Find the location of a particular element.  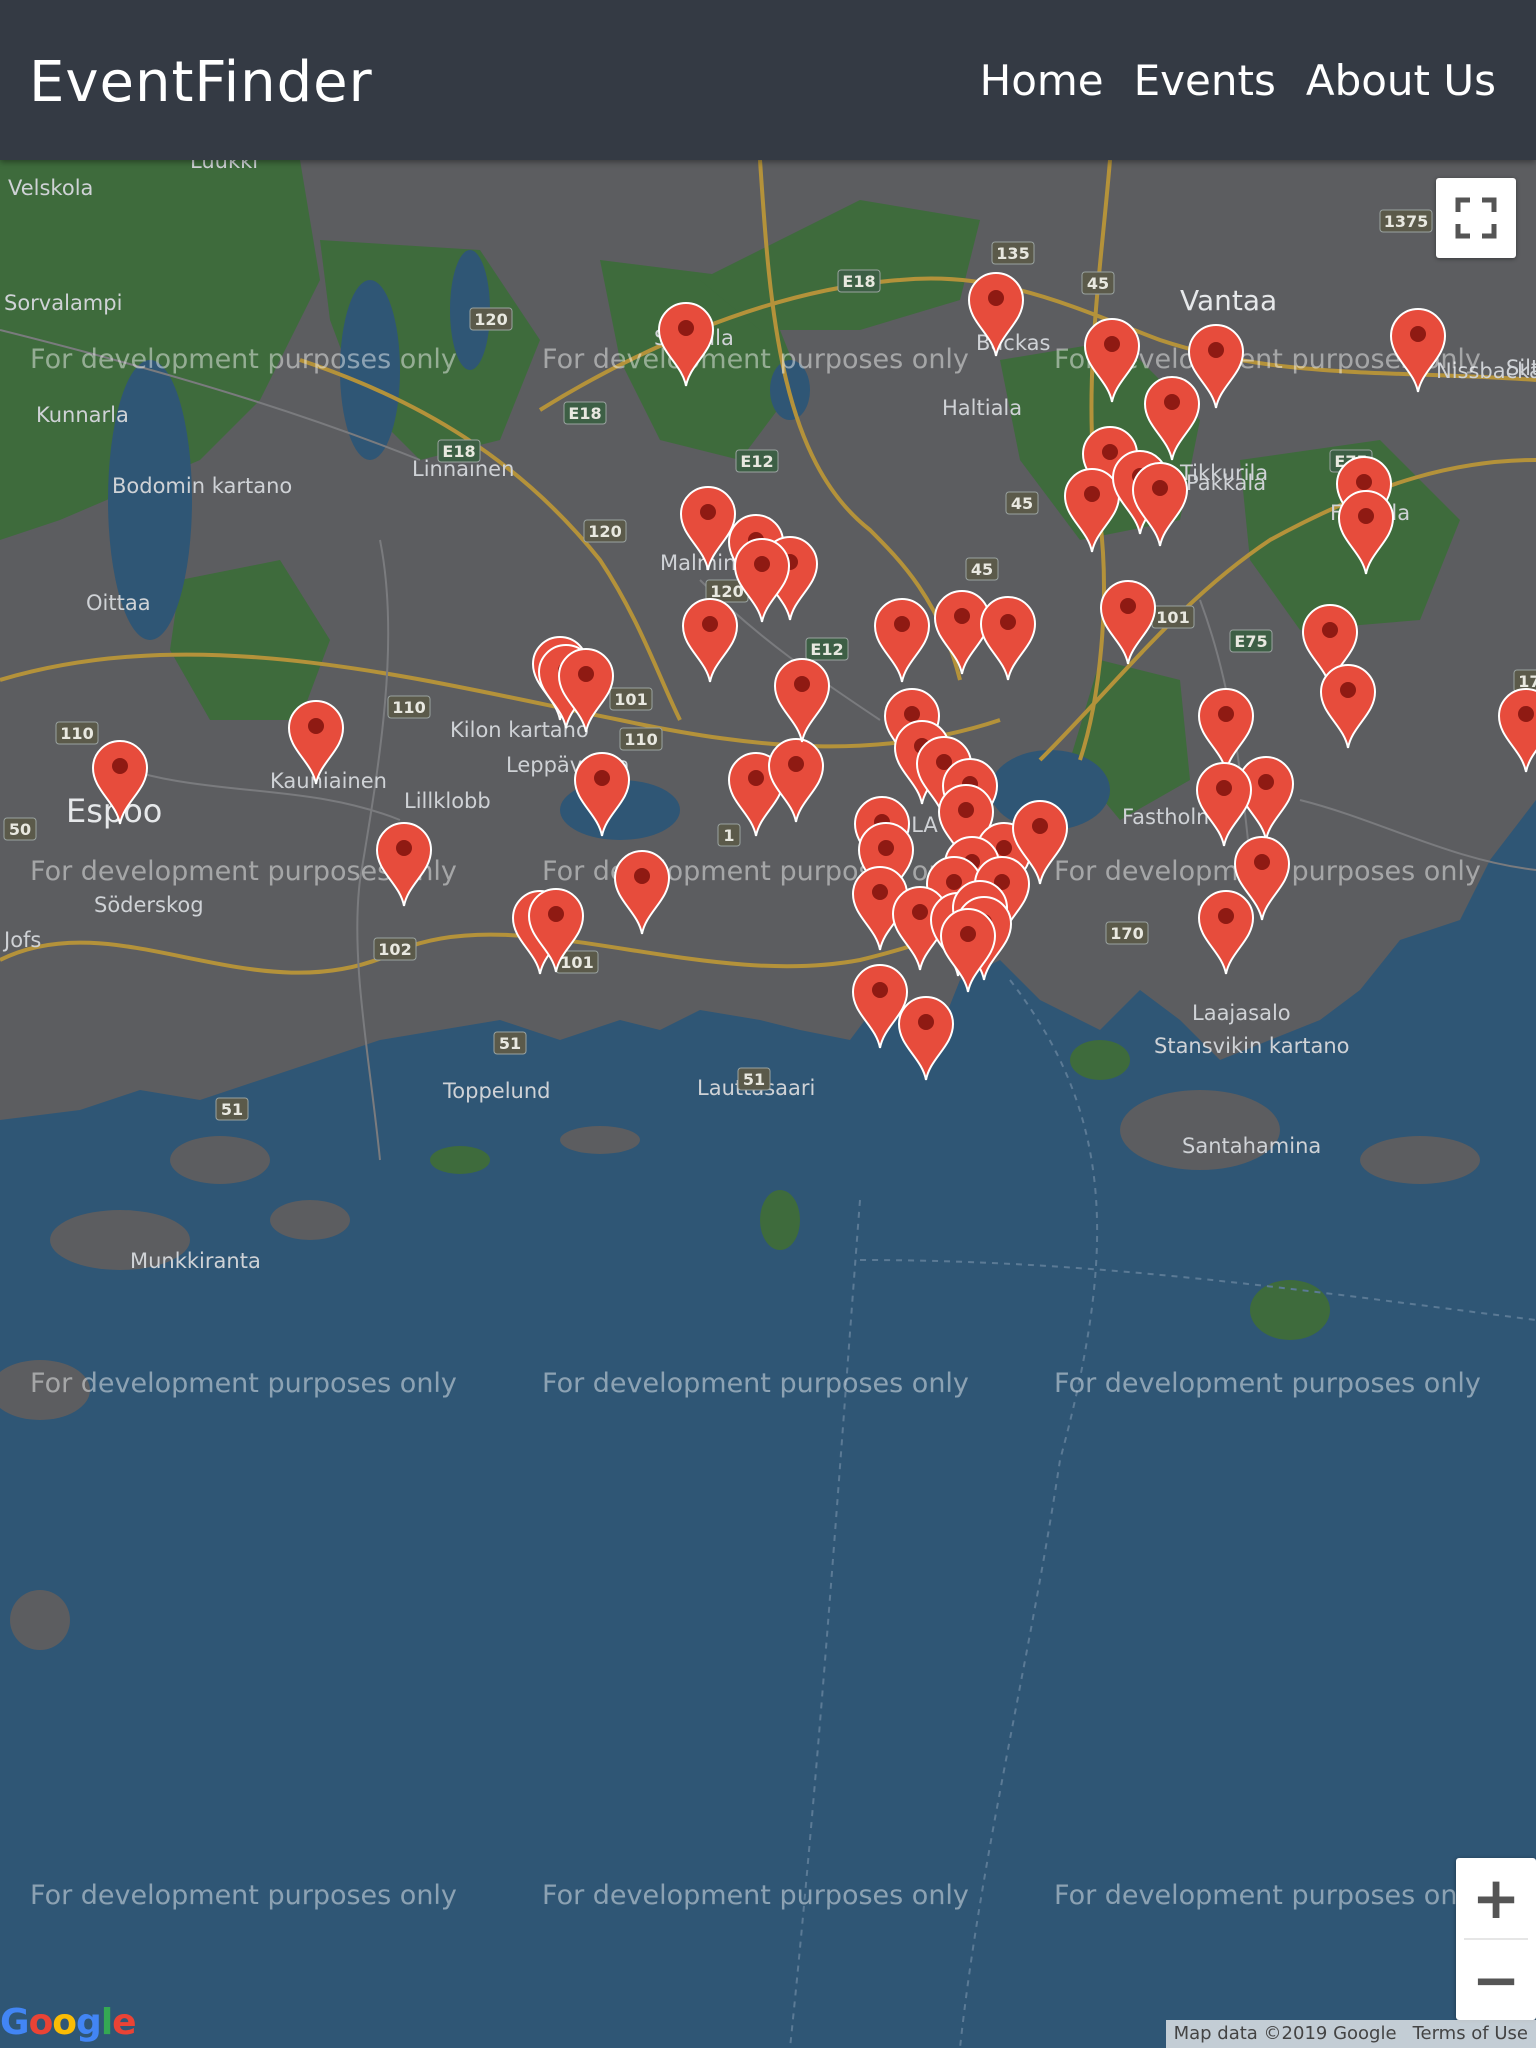

terms-link: Terms of Use is located at coordinates (1470, 2034).